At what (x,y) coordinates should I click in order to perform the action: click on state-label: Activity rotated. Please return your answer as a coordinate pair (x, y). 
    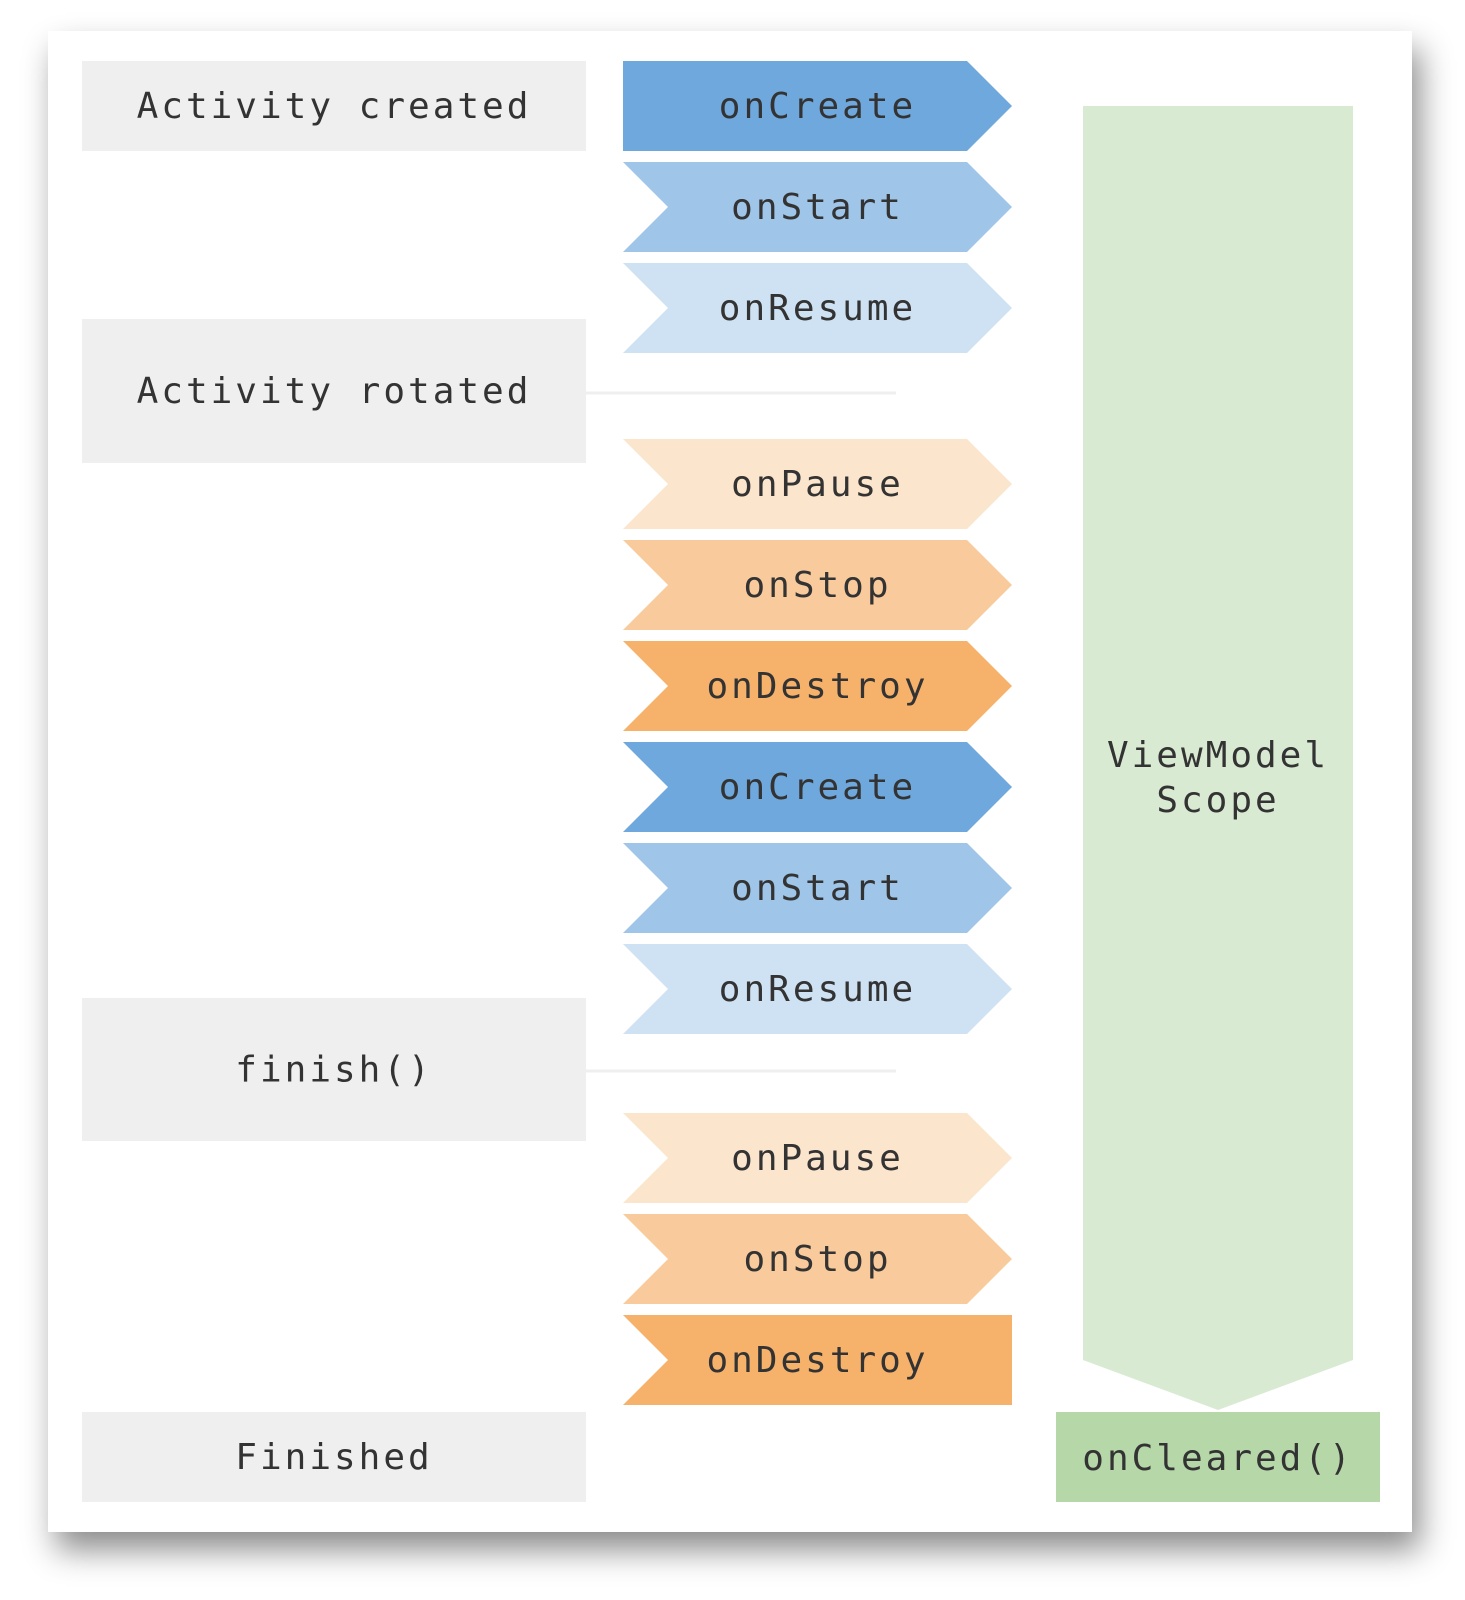
    Looking at the image, I should click on (334, 391).